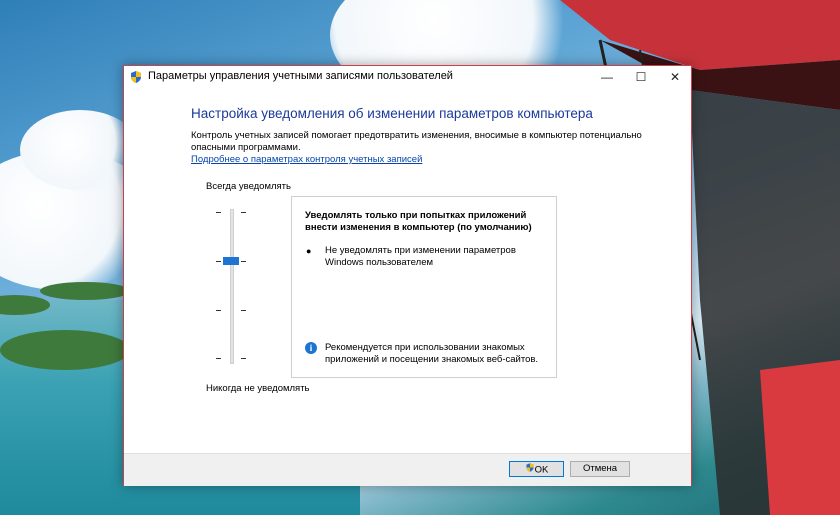  What do you see at coordinates (607, 77) in the screenshot?
I see `minimize-button: —` at bounding box center [607, 77].